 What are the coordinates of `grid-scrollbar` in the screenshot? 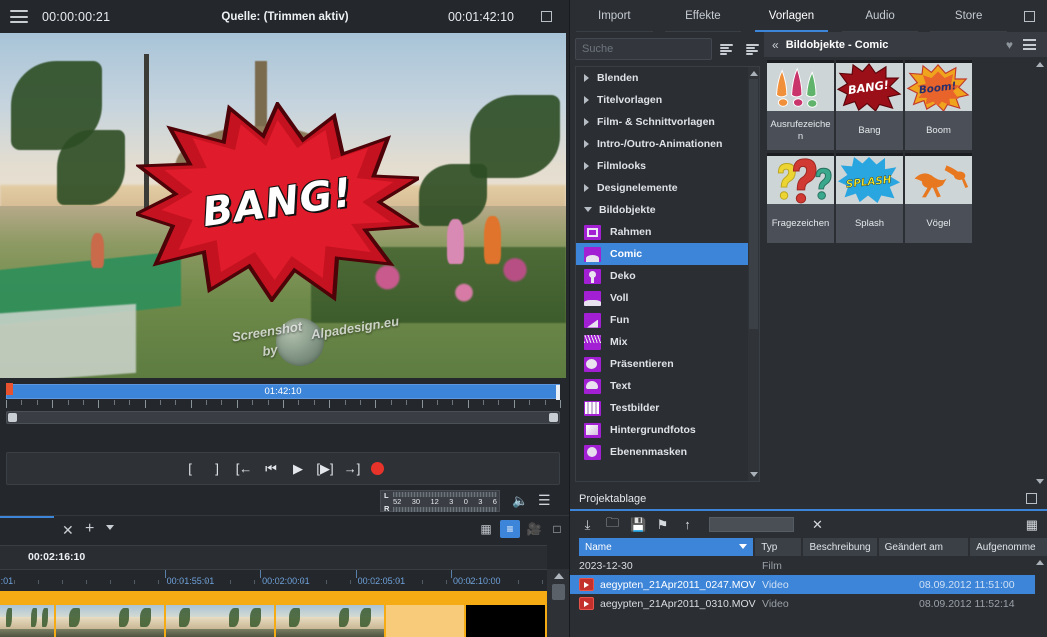 It's located at (1041, 273).